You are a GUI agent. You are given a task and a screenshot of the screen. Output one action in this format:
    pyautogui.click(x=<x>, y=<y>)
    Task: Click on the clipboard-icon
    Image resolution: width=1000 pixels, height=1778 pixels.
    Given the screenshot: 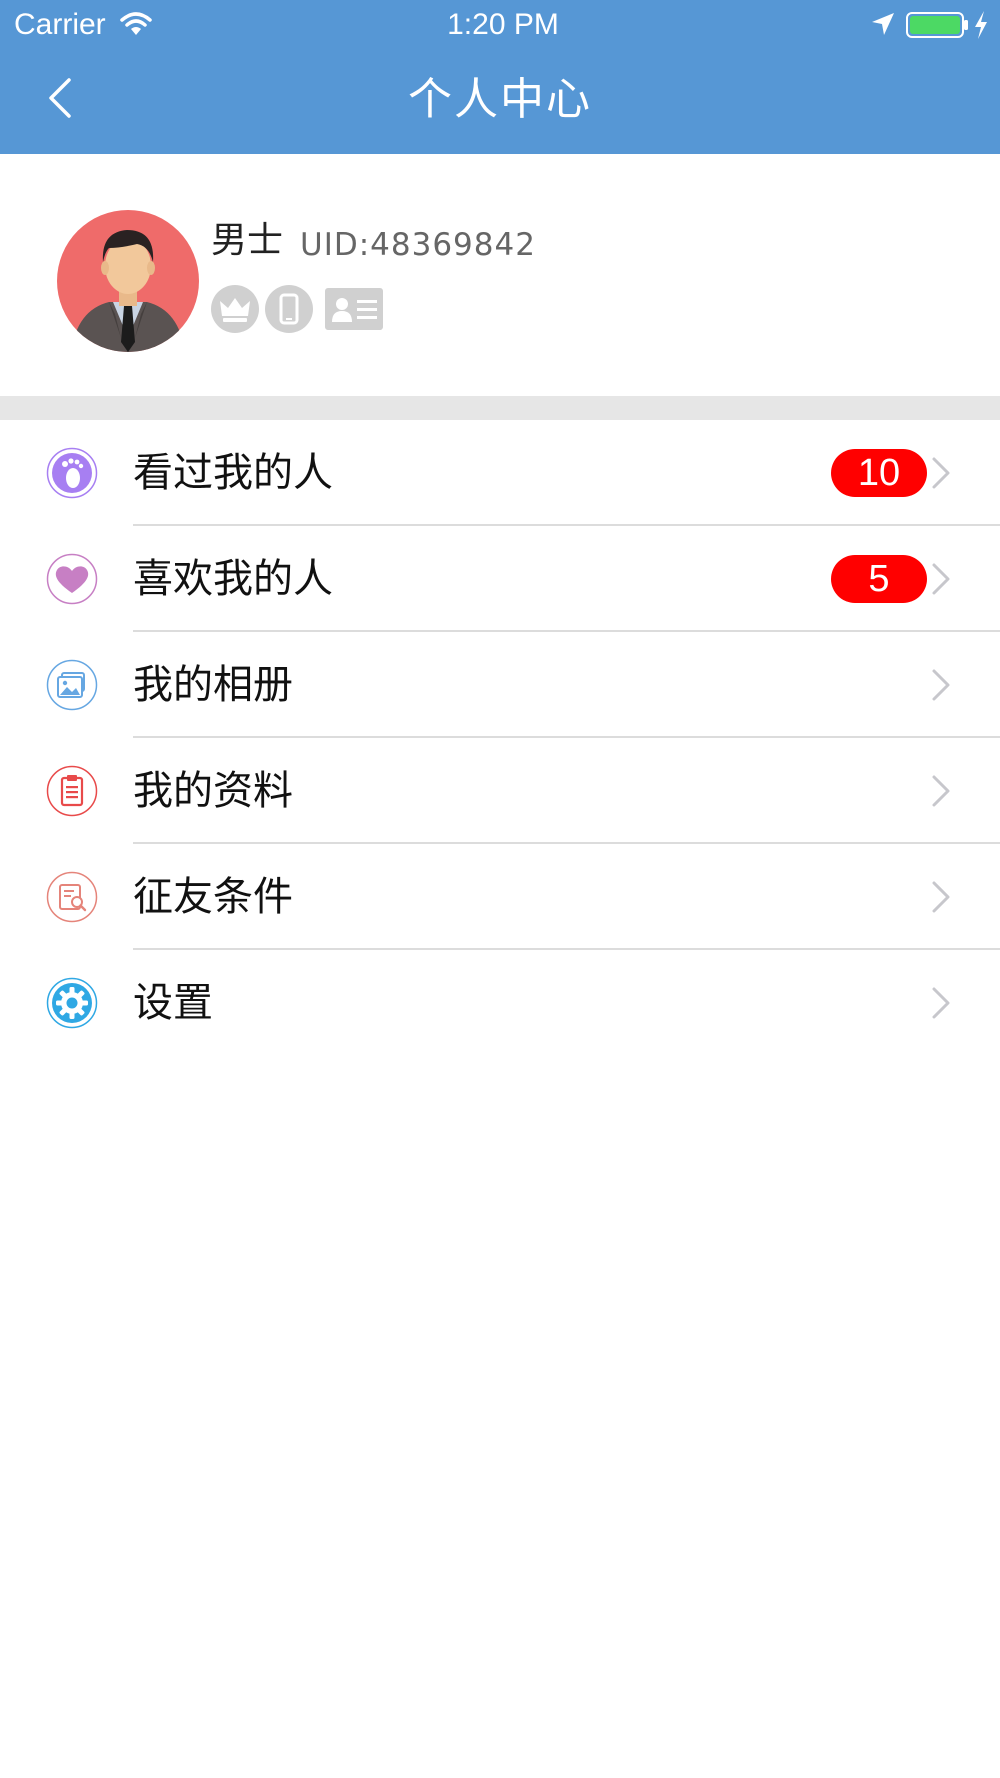 What is the action you would take?
    pyautogui.click(x=72, y=791)
    